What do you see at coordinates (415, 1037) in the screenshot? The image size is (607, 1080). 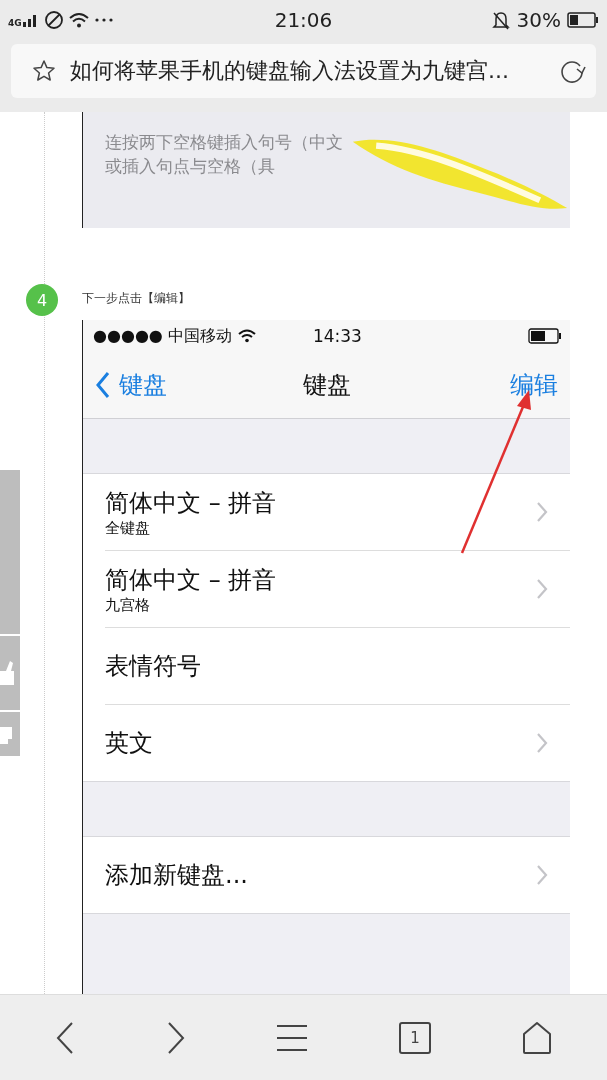 I see `tabs-button: 1` at bounding box center [415, 1037].